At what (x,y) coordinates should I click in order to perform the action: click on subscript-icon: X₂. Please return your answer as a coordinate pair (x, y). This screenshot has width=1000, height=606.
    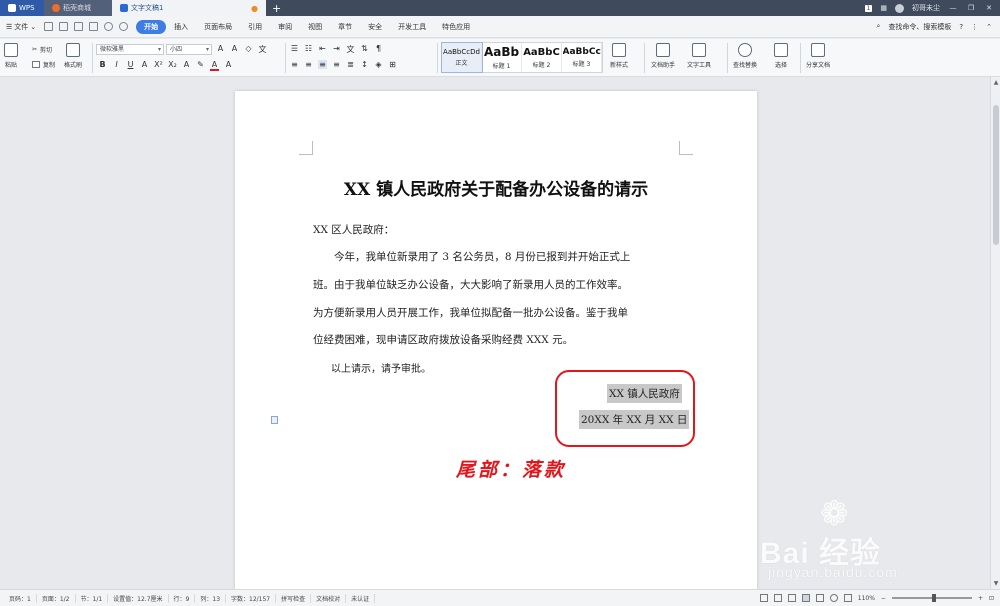
    Looking at the image, I should click on (172, 65).